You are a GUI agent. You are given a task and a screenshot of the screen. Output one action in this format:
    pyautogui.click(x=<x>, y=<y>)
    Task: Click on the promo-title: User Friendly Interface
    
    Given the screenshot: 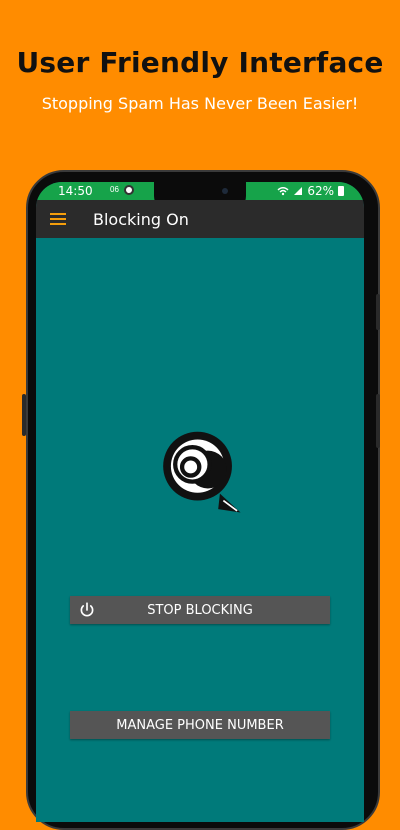 What is the action you would take?
    pyautogui.click(x=200, y=62)
    